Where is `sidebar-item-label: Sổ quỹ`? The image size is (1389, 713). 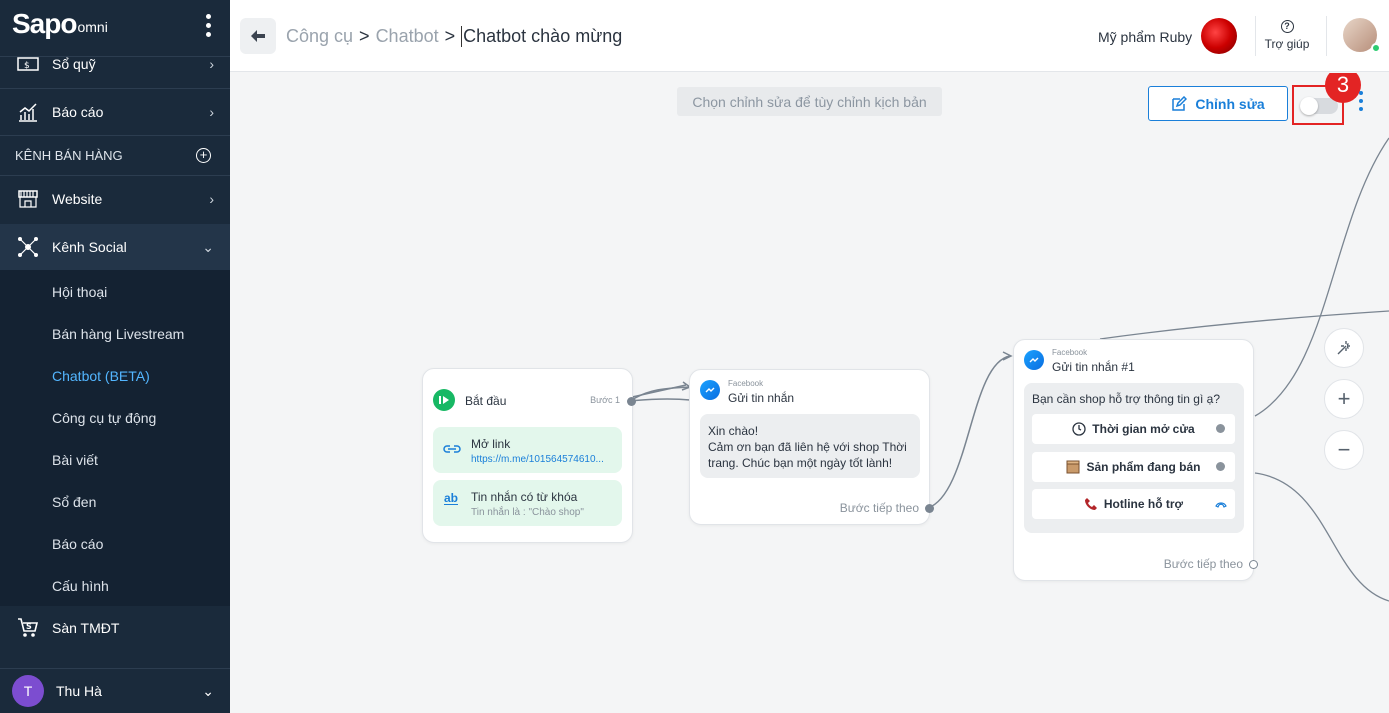 sidebar-item-label: Sổ quỹ is located at coordinates (74, 64).